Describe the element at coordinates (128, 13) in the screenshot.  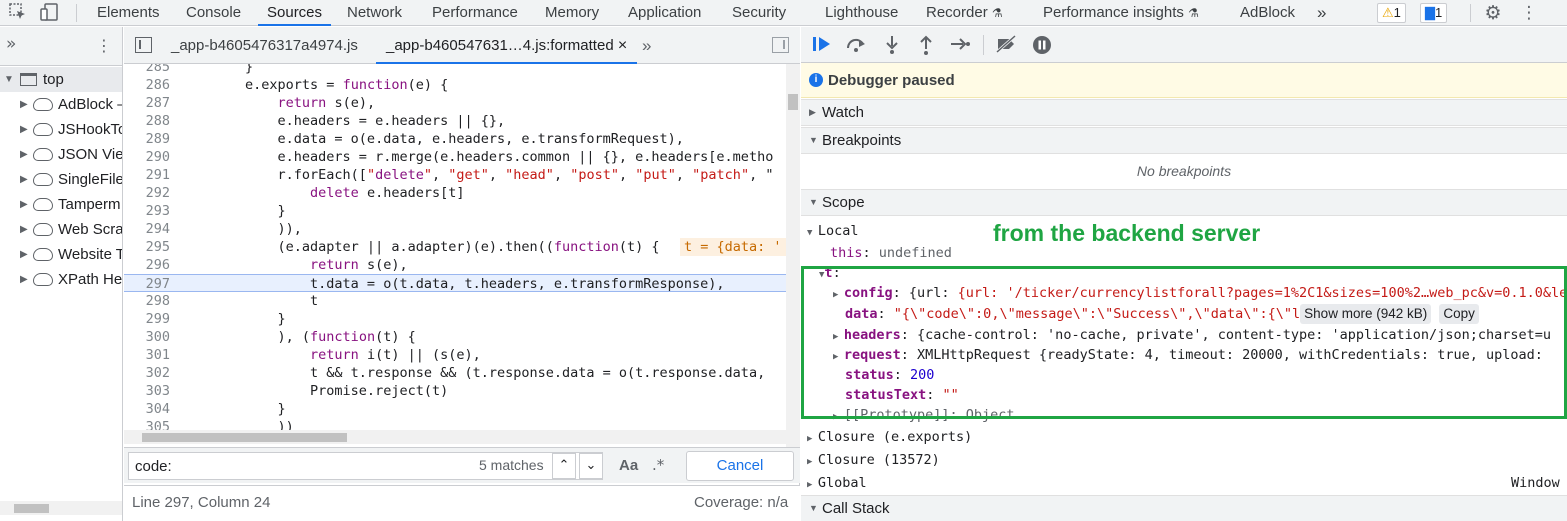
I see `tab-elements: Elements` at that location.